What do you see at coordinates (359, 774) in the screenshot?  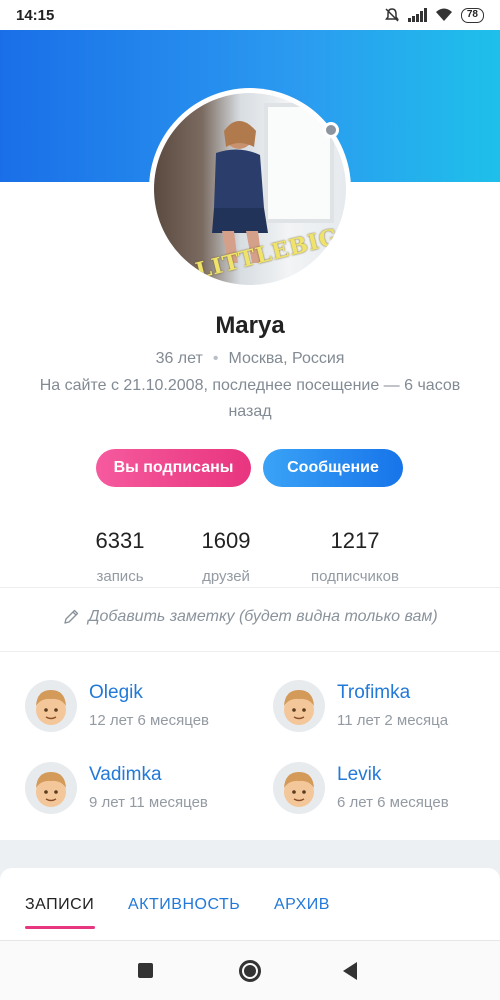 I see `friend-name: Levik` at bounding box center [359, 774].